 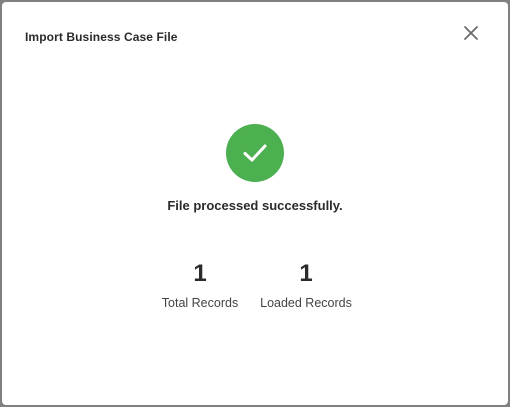 I want to click on checkmark-icon, so click(x=255, y=153).